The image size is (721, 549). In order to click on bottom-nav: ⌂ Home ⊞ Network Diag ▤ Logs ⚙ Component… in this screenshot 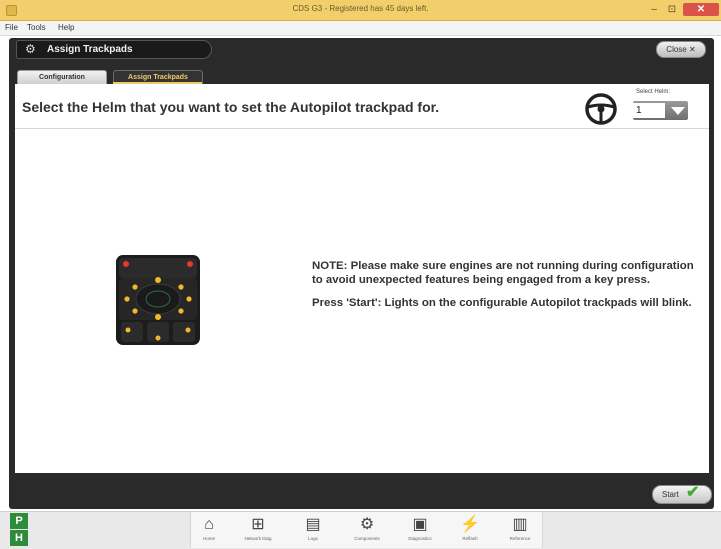, I will do `click(366, 530)`.